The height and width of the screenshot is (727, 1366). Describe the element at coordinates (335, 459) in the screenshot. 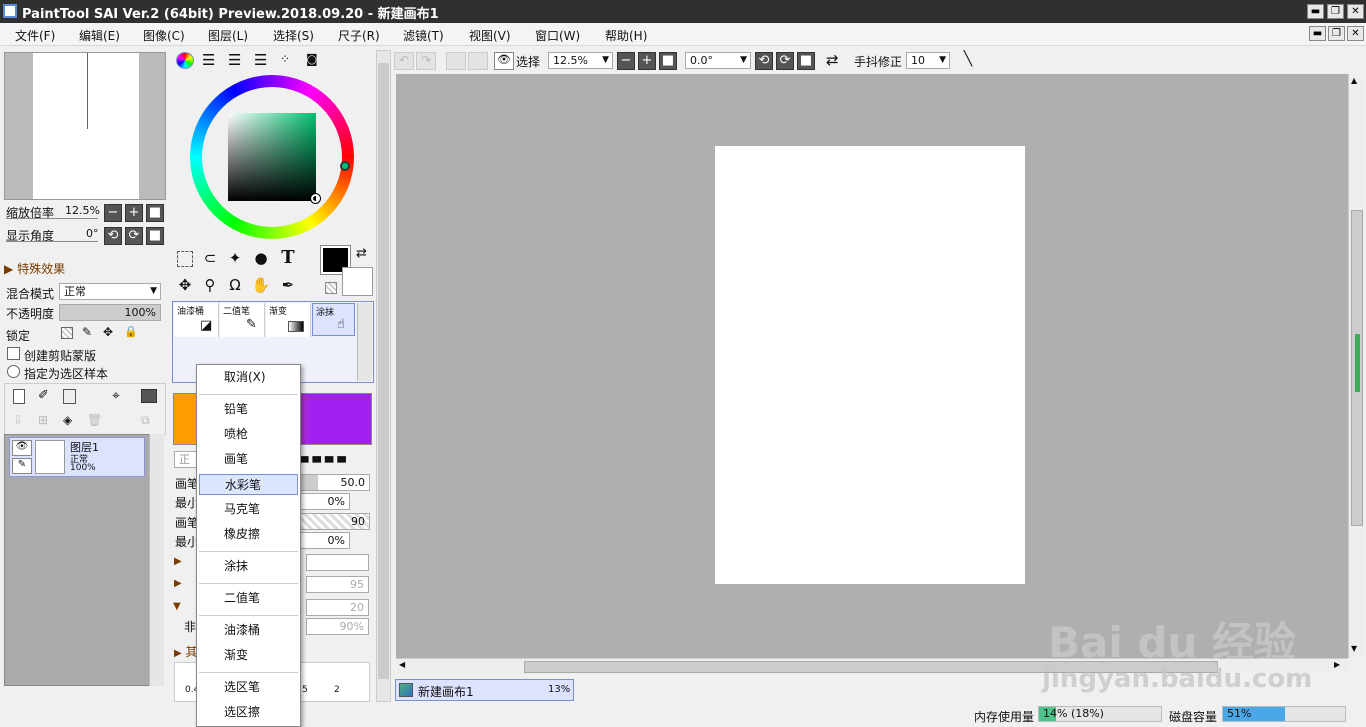

I see `brush-shape-icons: ▄▄▄▄` at that location.